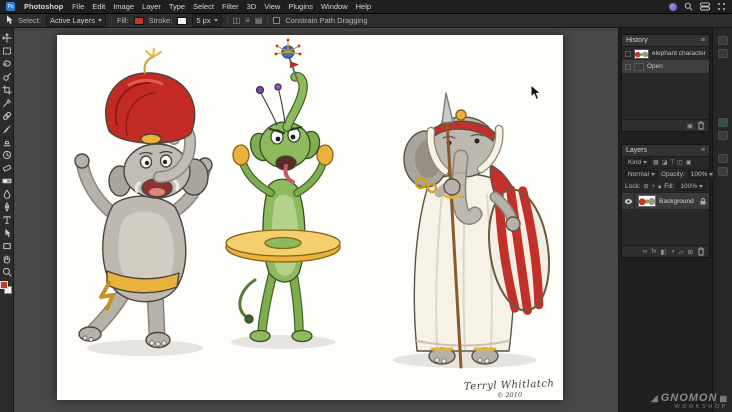  Describe the element at coordinates (7, 271) in the screenshot. I see `zoom-tool` at that location.